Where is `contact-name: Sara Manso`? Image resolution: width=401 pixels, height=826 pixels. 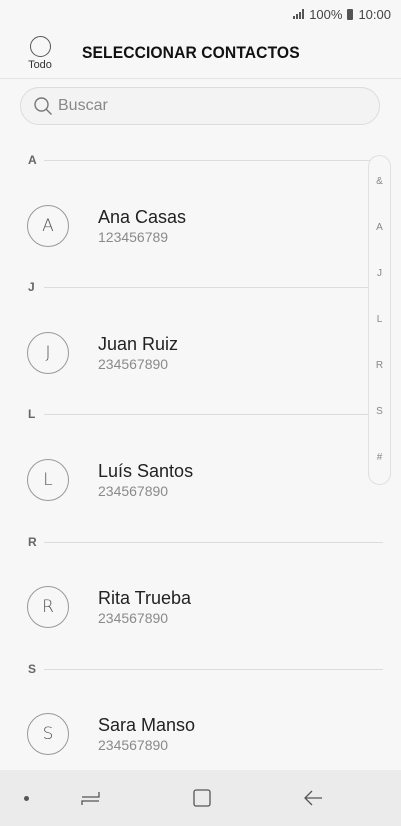
contact-name: Sara Manso is located at coordinates (147, 725).